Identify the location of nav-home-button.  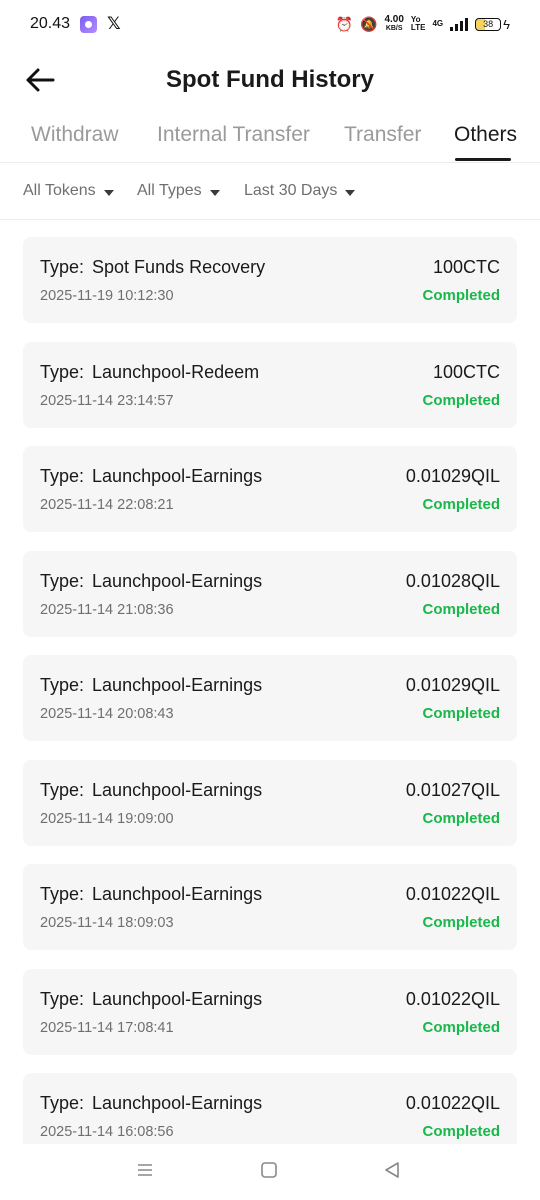
(269, 1172).